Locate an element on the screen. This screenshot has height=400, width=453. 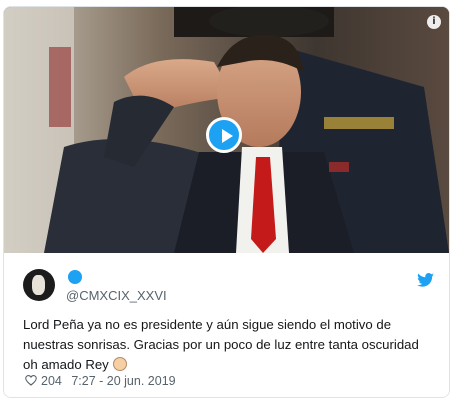
info-icon: i is located at coordinates (434, 22).